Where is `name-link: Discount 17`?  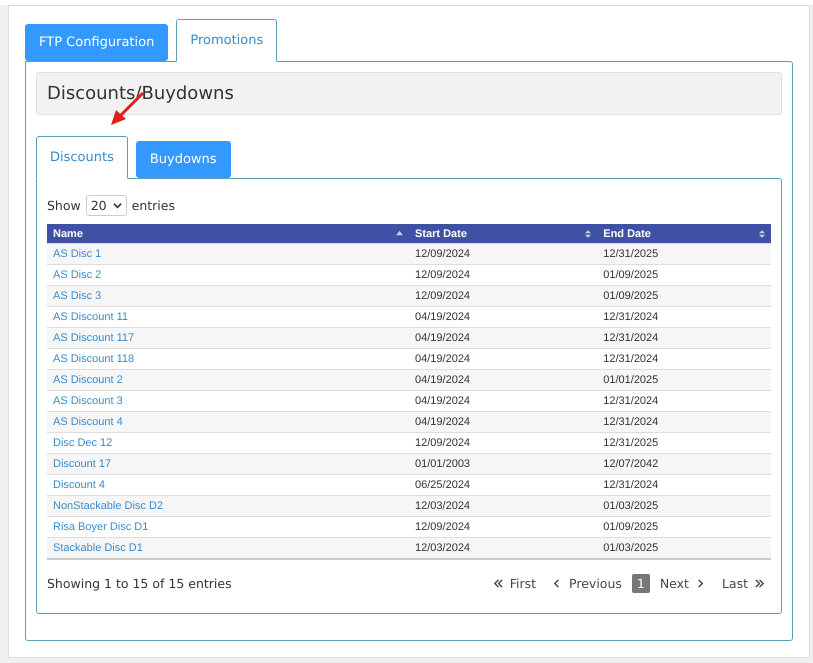 name-link: Discount 17 is located at coordinates (228, 464).